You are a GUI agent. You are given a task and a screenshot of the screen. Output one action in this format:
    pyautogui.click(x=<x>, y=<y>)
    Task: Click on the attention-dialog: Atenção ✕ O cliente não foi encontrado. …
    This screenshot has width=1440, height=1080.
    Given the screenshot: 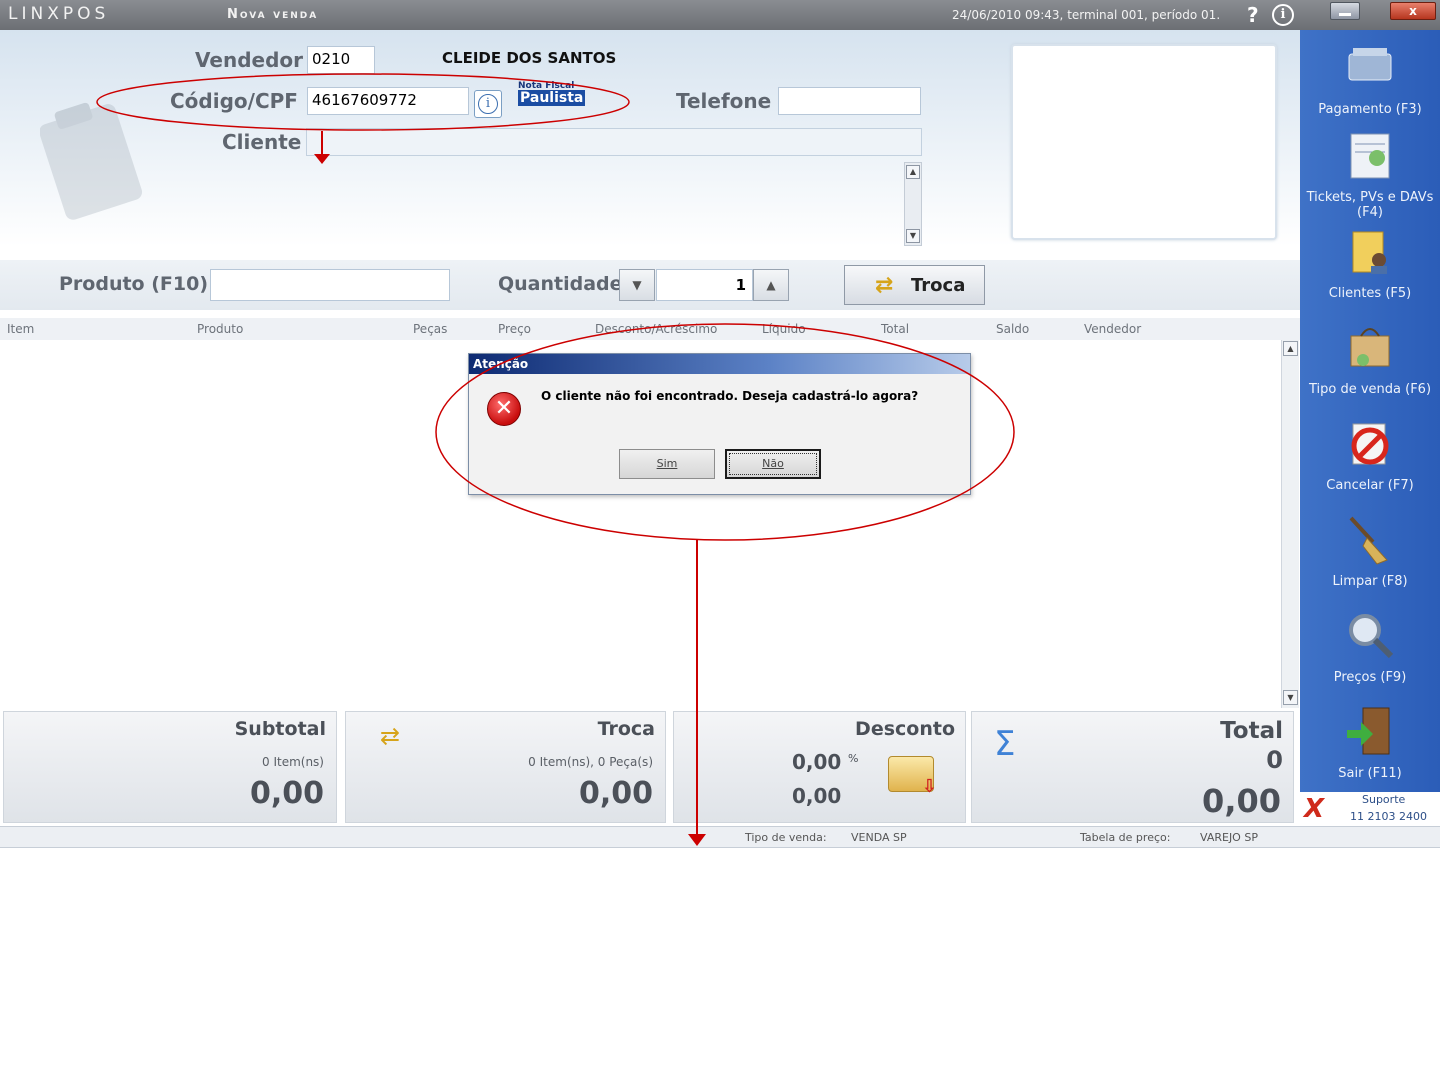 What is the action you would take?
    pyautogui.click(x=719, y=424)
    